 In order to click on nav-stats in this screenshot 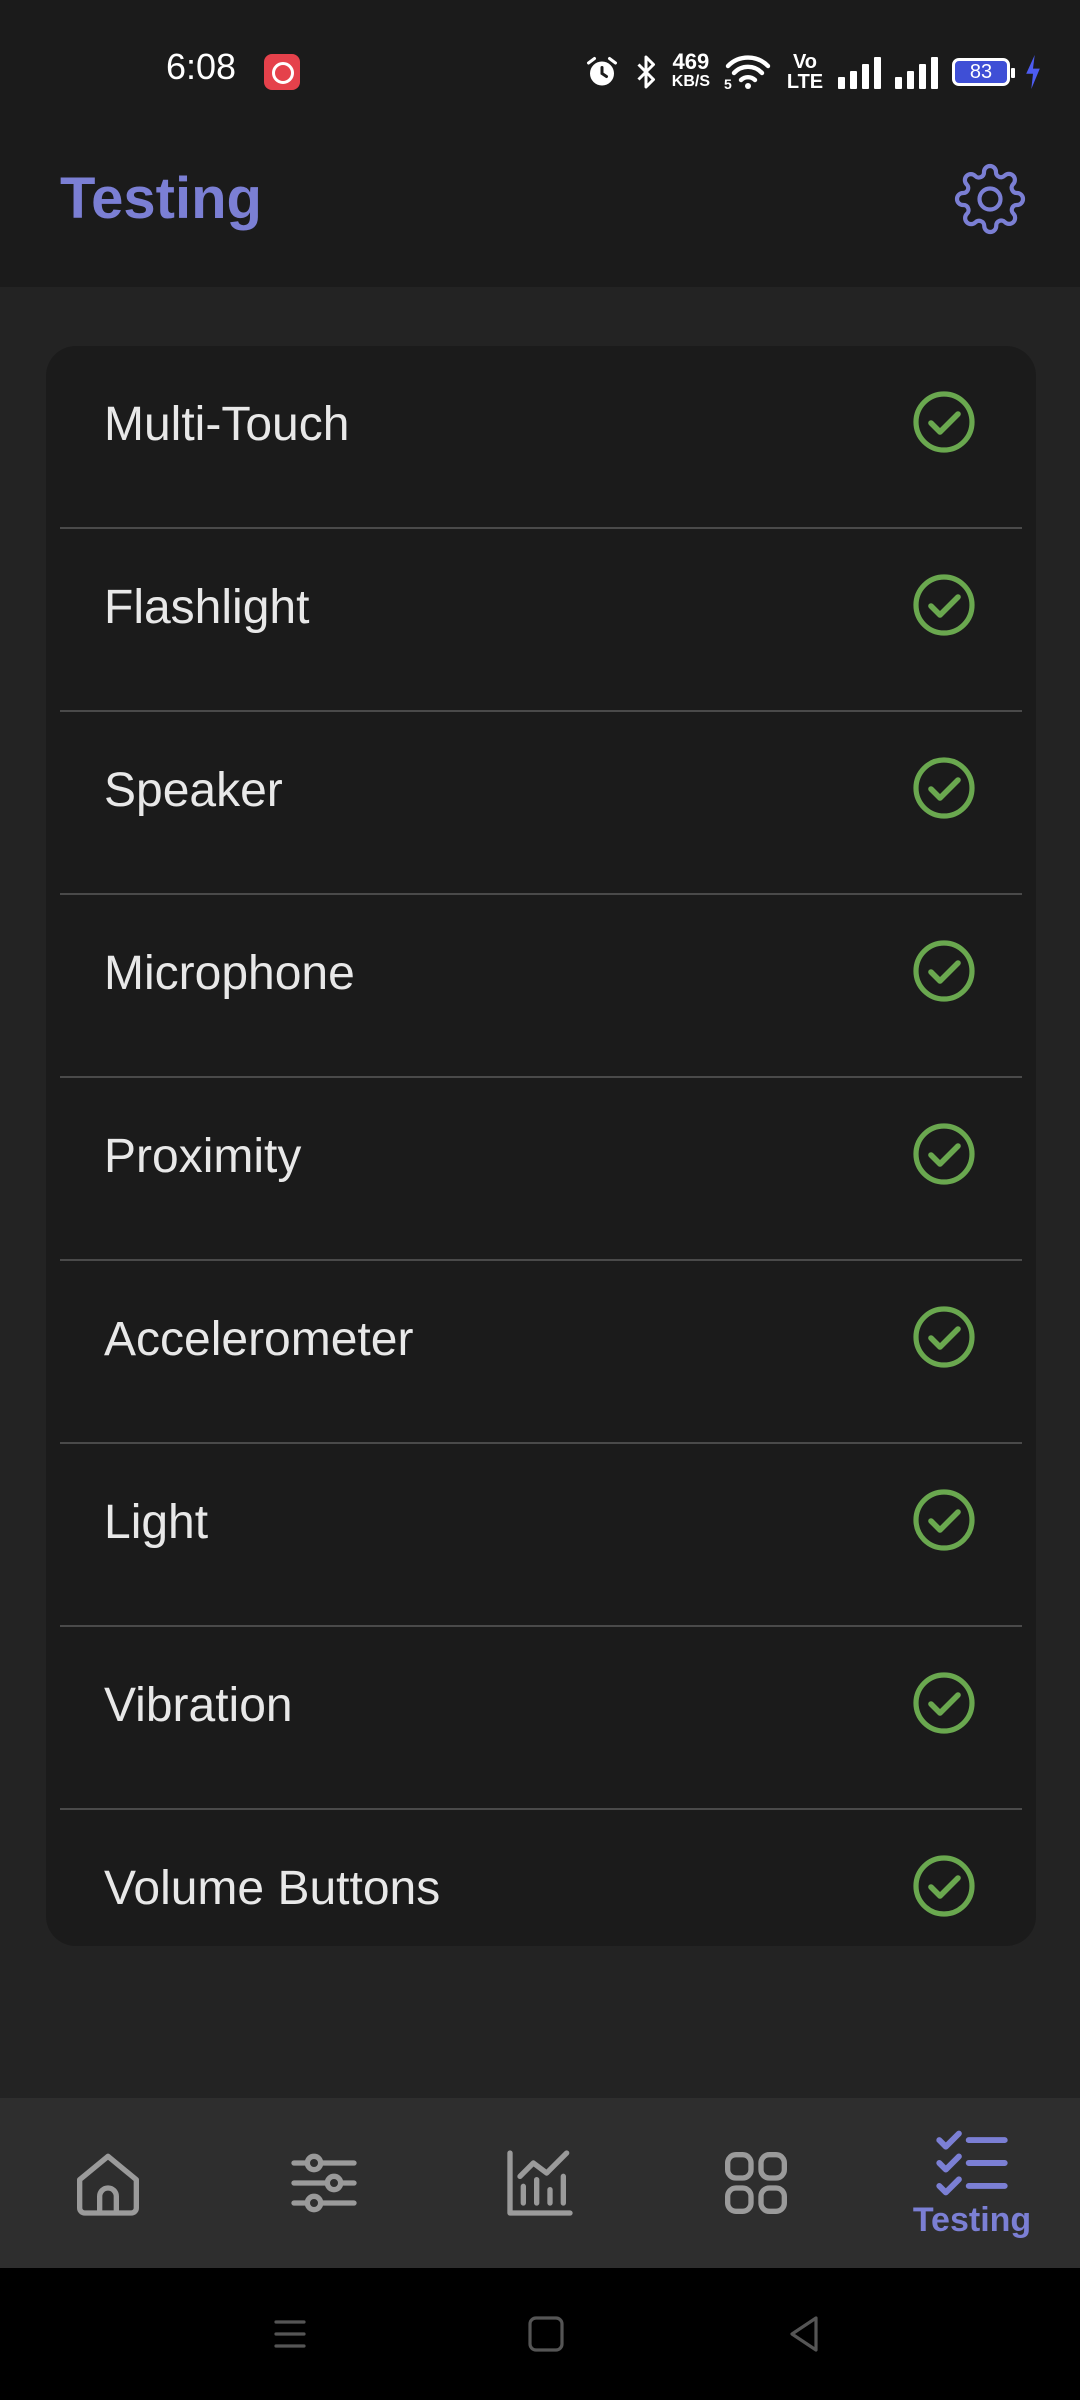, I will do `click(540, 2183)`.